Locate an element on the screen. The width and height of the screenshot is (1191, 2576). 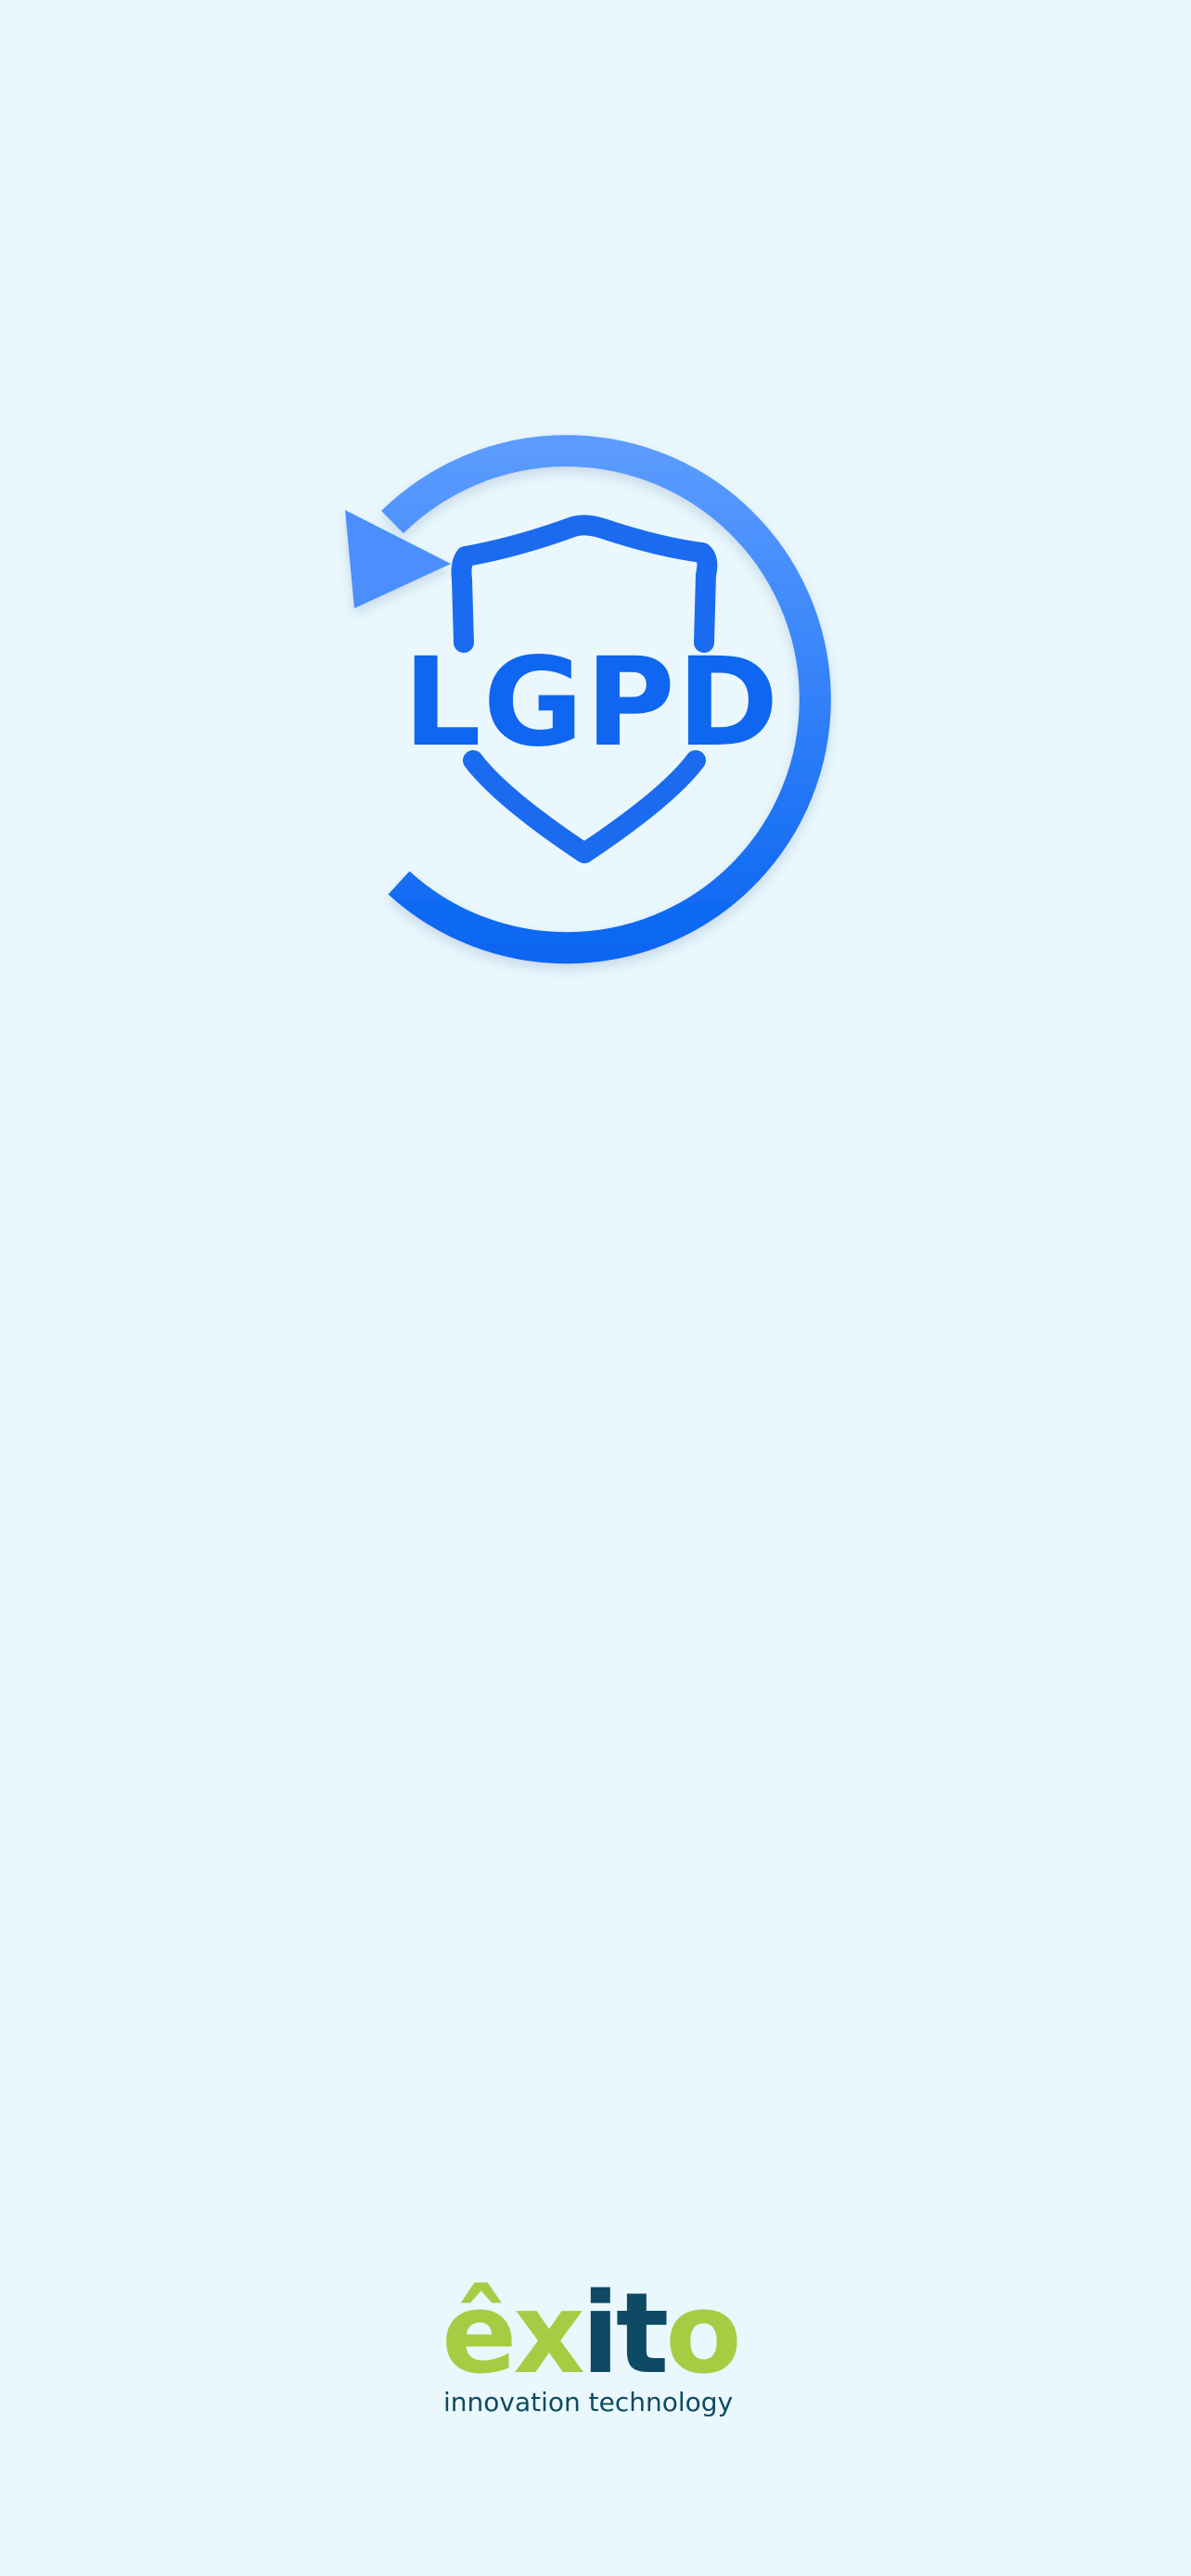
refresh-shield-icon: LGPD is located at coordinates (588, 699).